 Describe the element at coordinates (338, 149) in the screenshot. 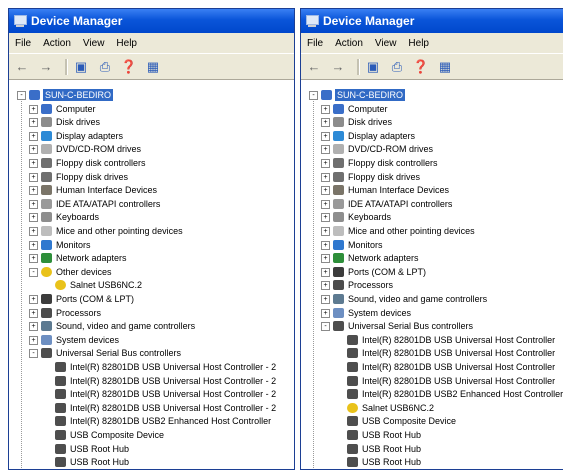

I see `dvd-device-icon` at that location.